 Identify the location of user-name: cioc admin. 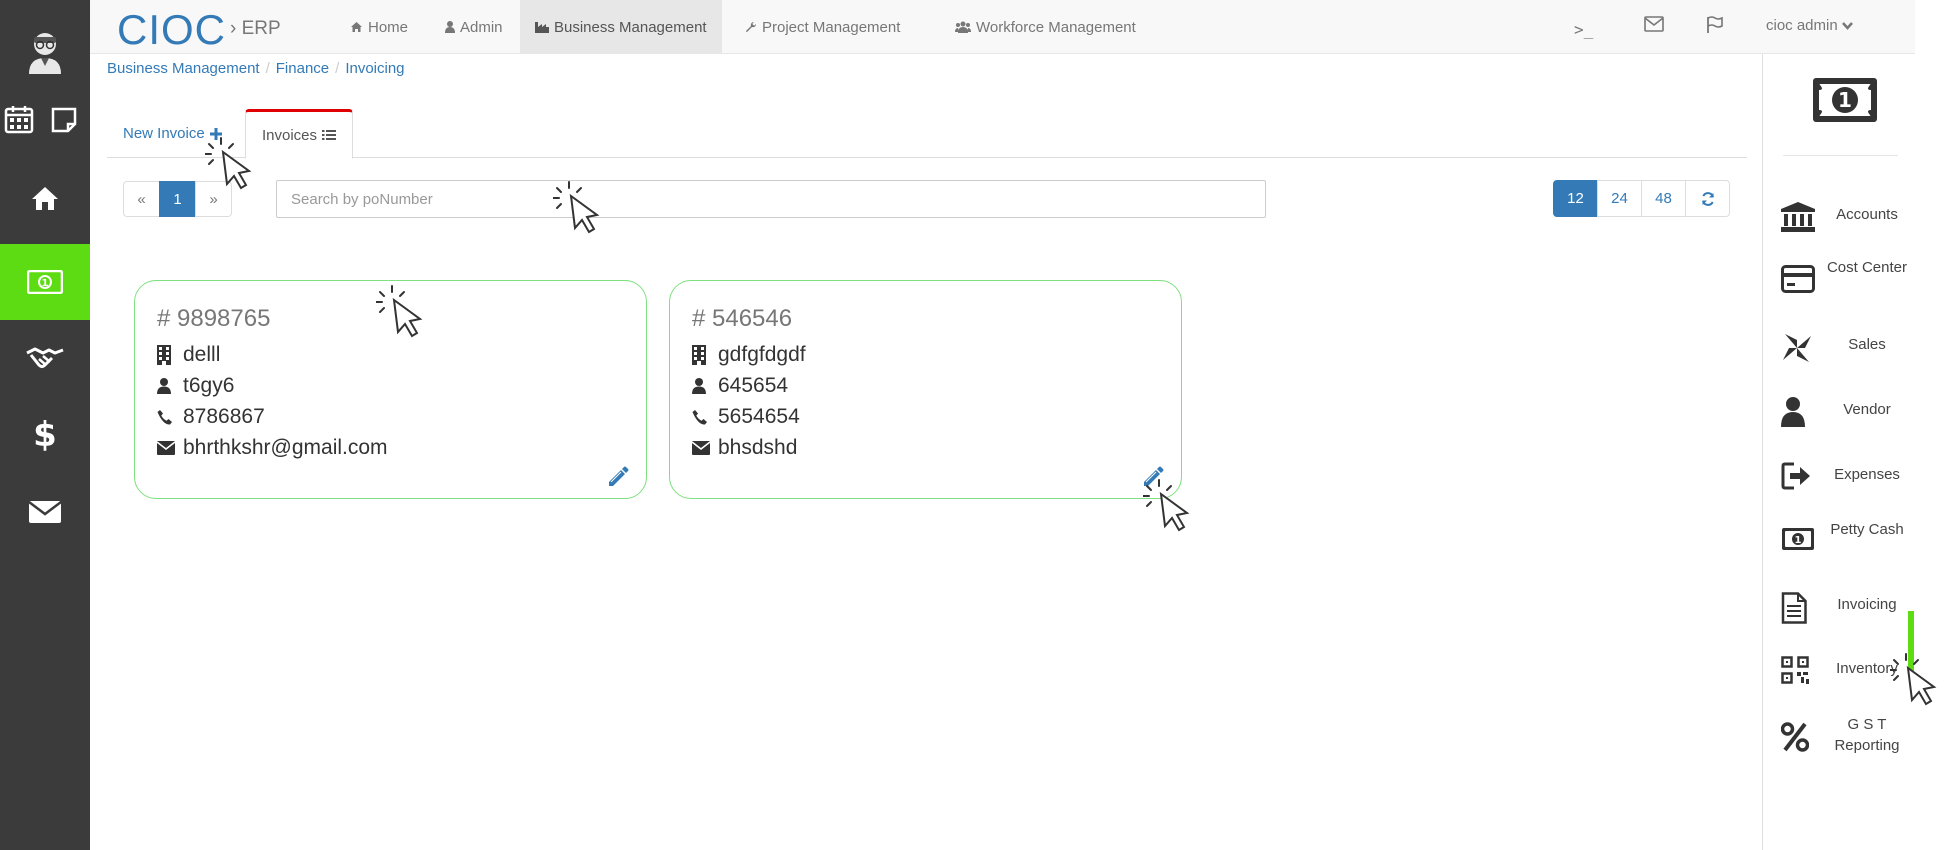
(1802, 25).